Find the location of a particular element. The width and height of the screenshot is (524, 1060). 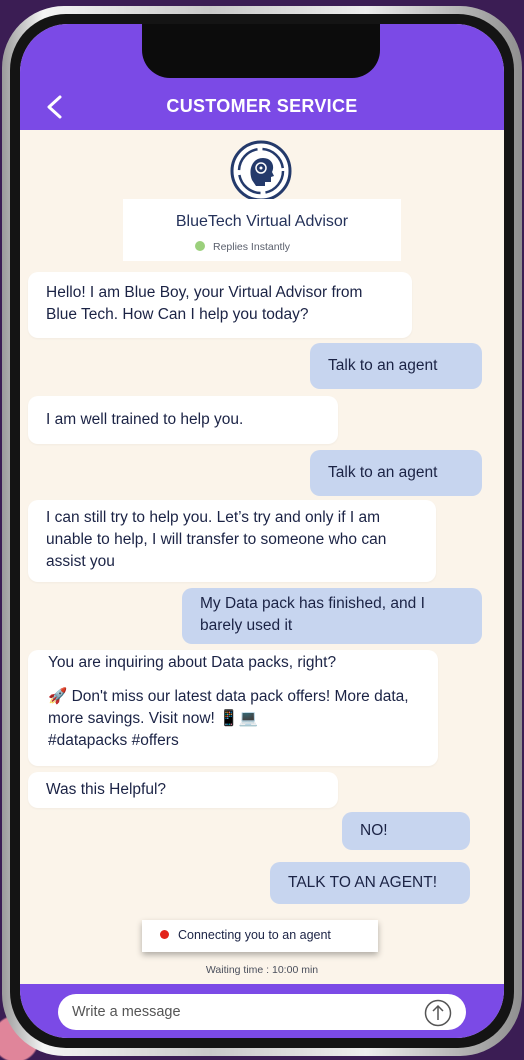

advisor-status: Replies Instantly is located at coordinates (252, 247).